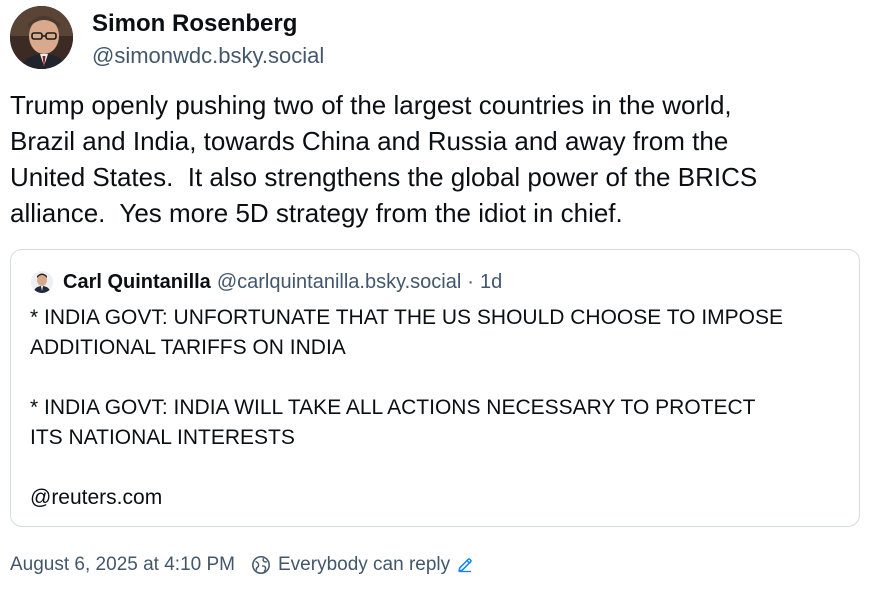 The image size is (894, 595). I want to click on quoted-text-link: @reuters.com, so click(440, 498).